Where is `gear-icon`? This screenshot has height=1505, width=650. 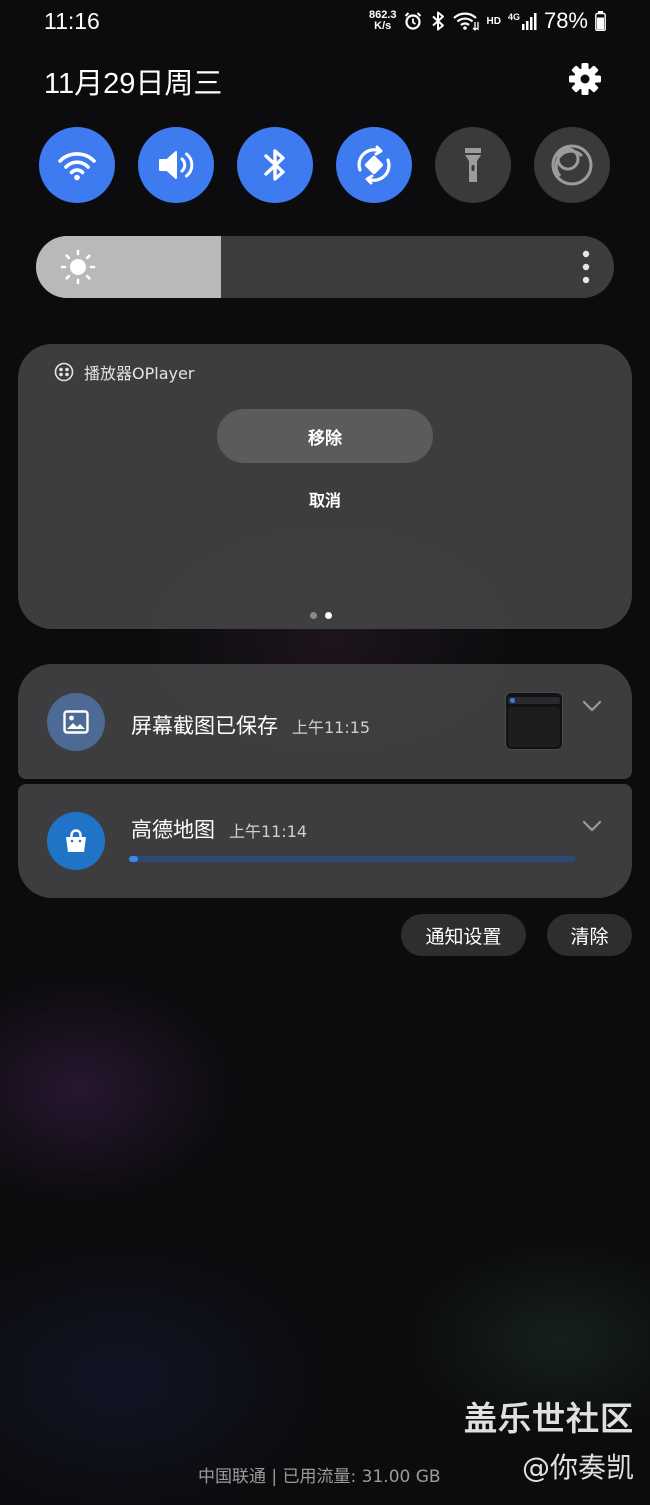 gear-icon is located at coordinates (585, 79).